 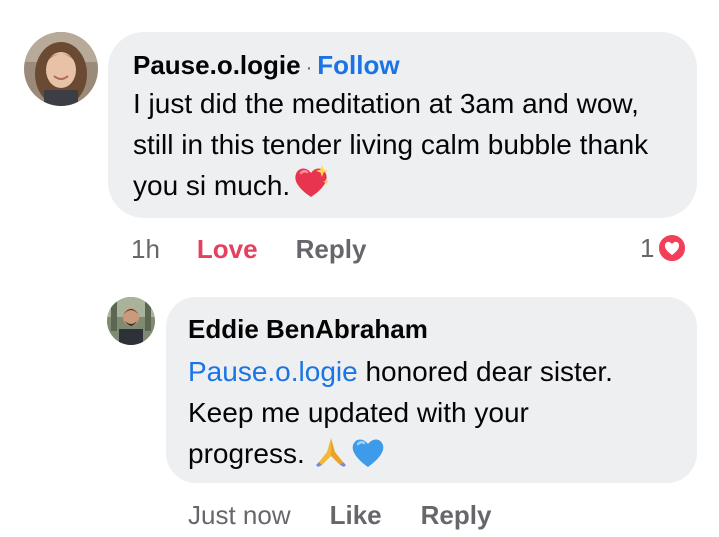 I want to click on folded-hands-icon, so click(x=331, y=452).